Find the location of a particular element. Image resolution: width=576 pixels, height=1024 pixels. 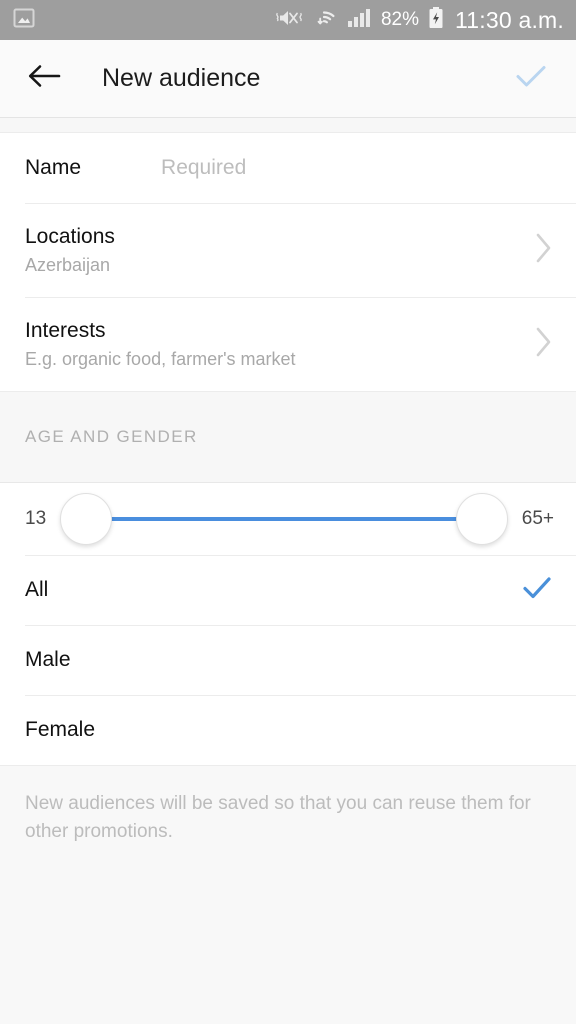

wifi-icon is located at coordinates (324, 20).